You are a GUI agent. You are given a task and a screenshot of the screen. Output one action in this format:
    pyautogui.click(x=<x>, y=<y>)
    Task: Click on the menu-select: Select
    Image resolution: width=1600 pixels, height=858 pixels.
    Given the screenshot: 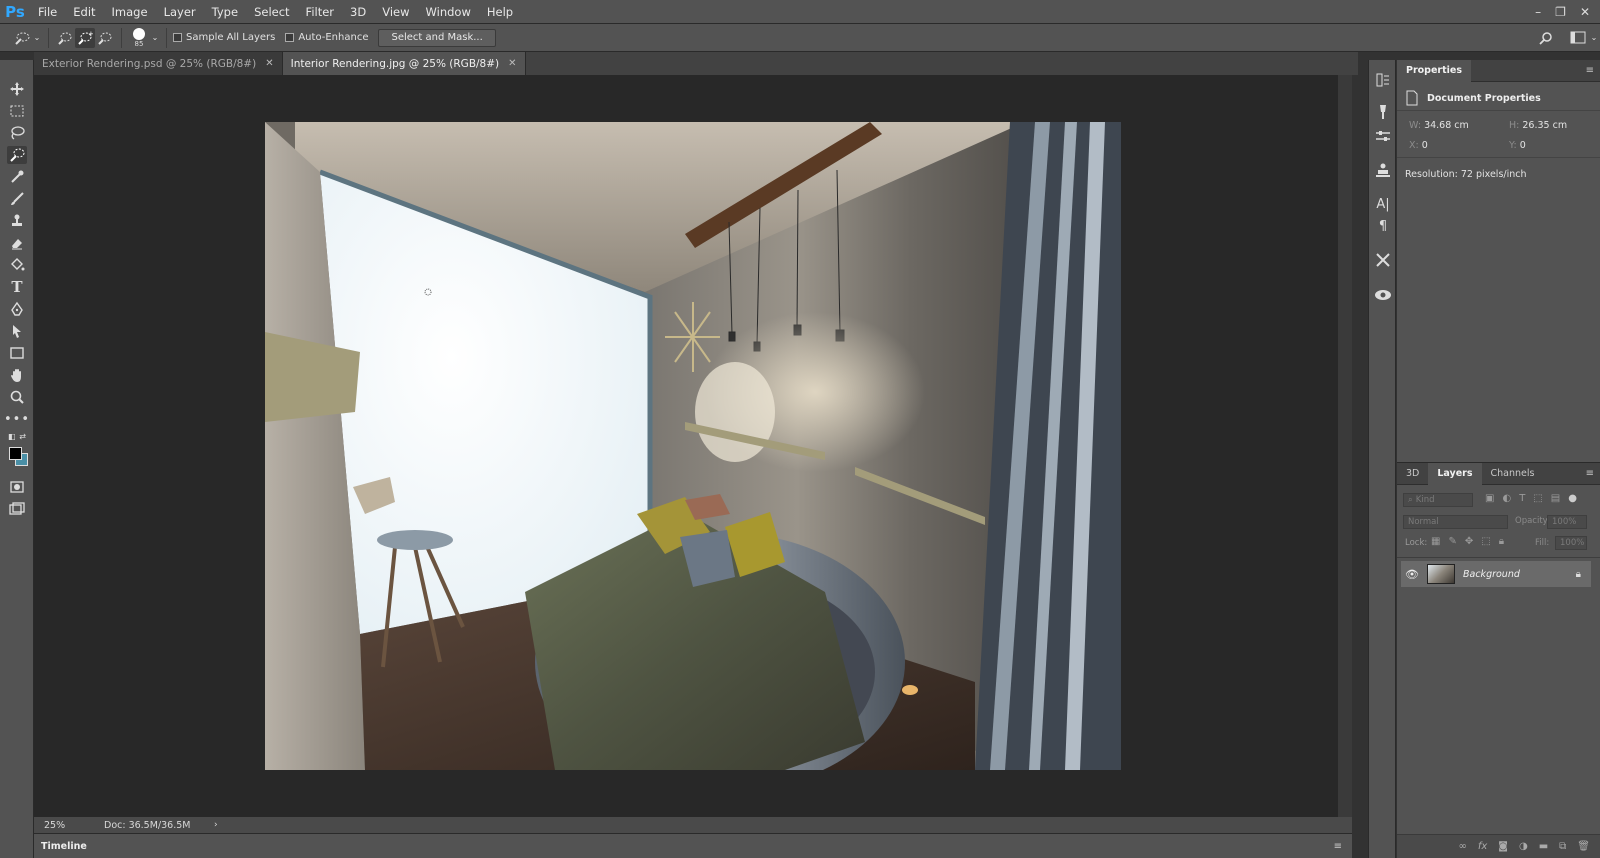 What is the action you would take?
    pyautogui.click(x=271, y=12)
    